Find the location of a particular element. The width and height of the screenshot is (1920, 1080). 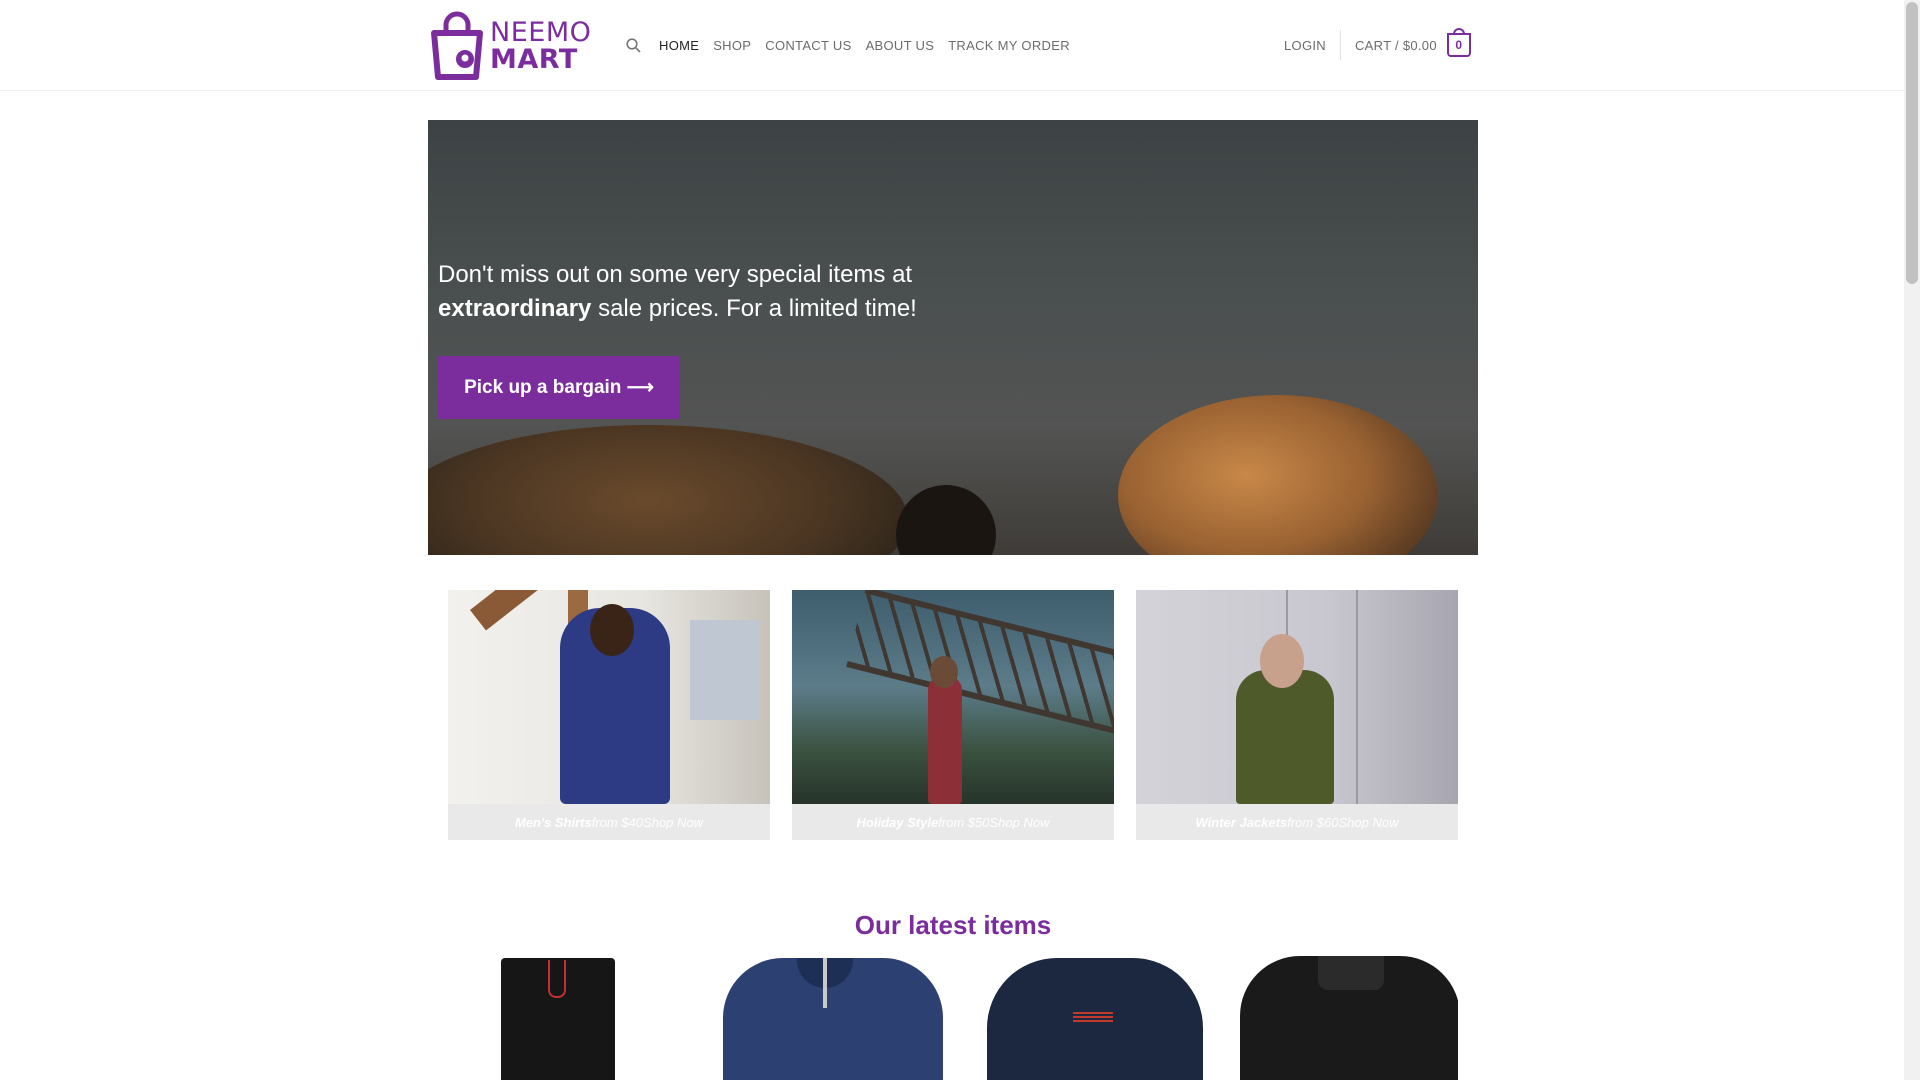

account-nav: LOGIN CART / $0.00 0 is located at coordinates (1374, 45).